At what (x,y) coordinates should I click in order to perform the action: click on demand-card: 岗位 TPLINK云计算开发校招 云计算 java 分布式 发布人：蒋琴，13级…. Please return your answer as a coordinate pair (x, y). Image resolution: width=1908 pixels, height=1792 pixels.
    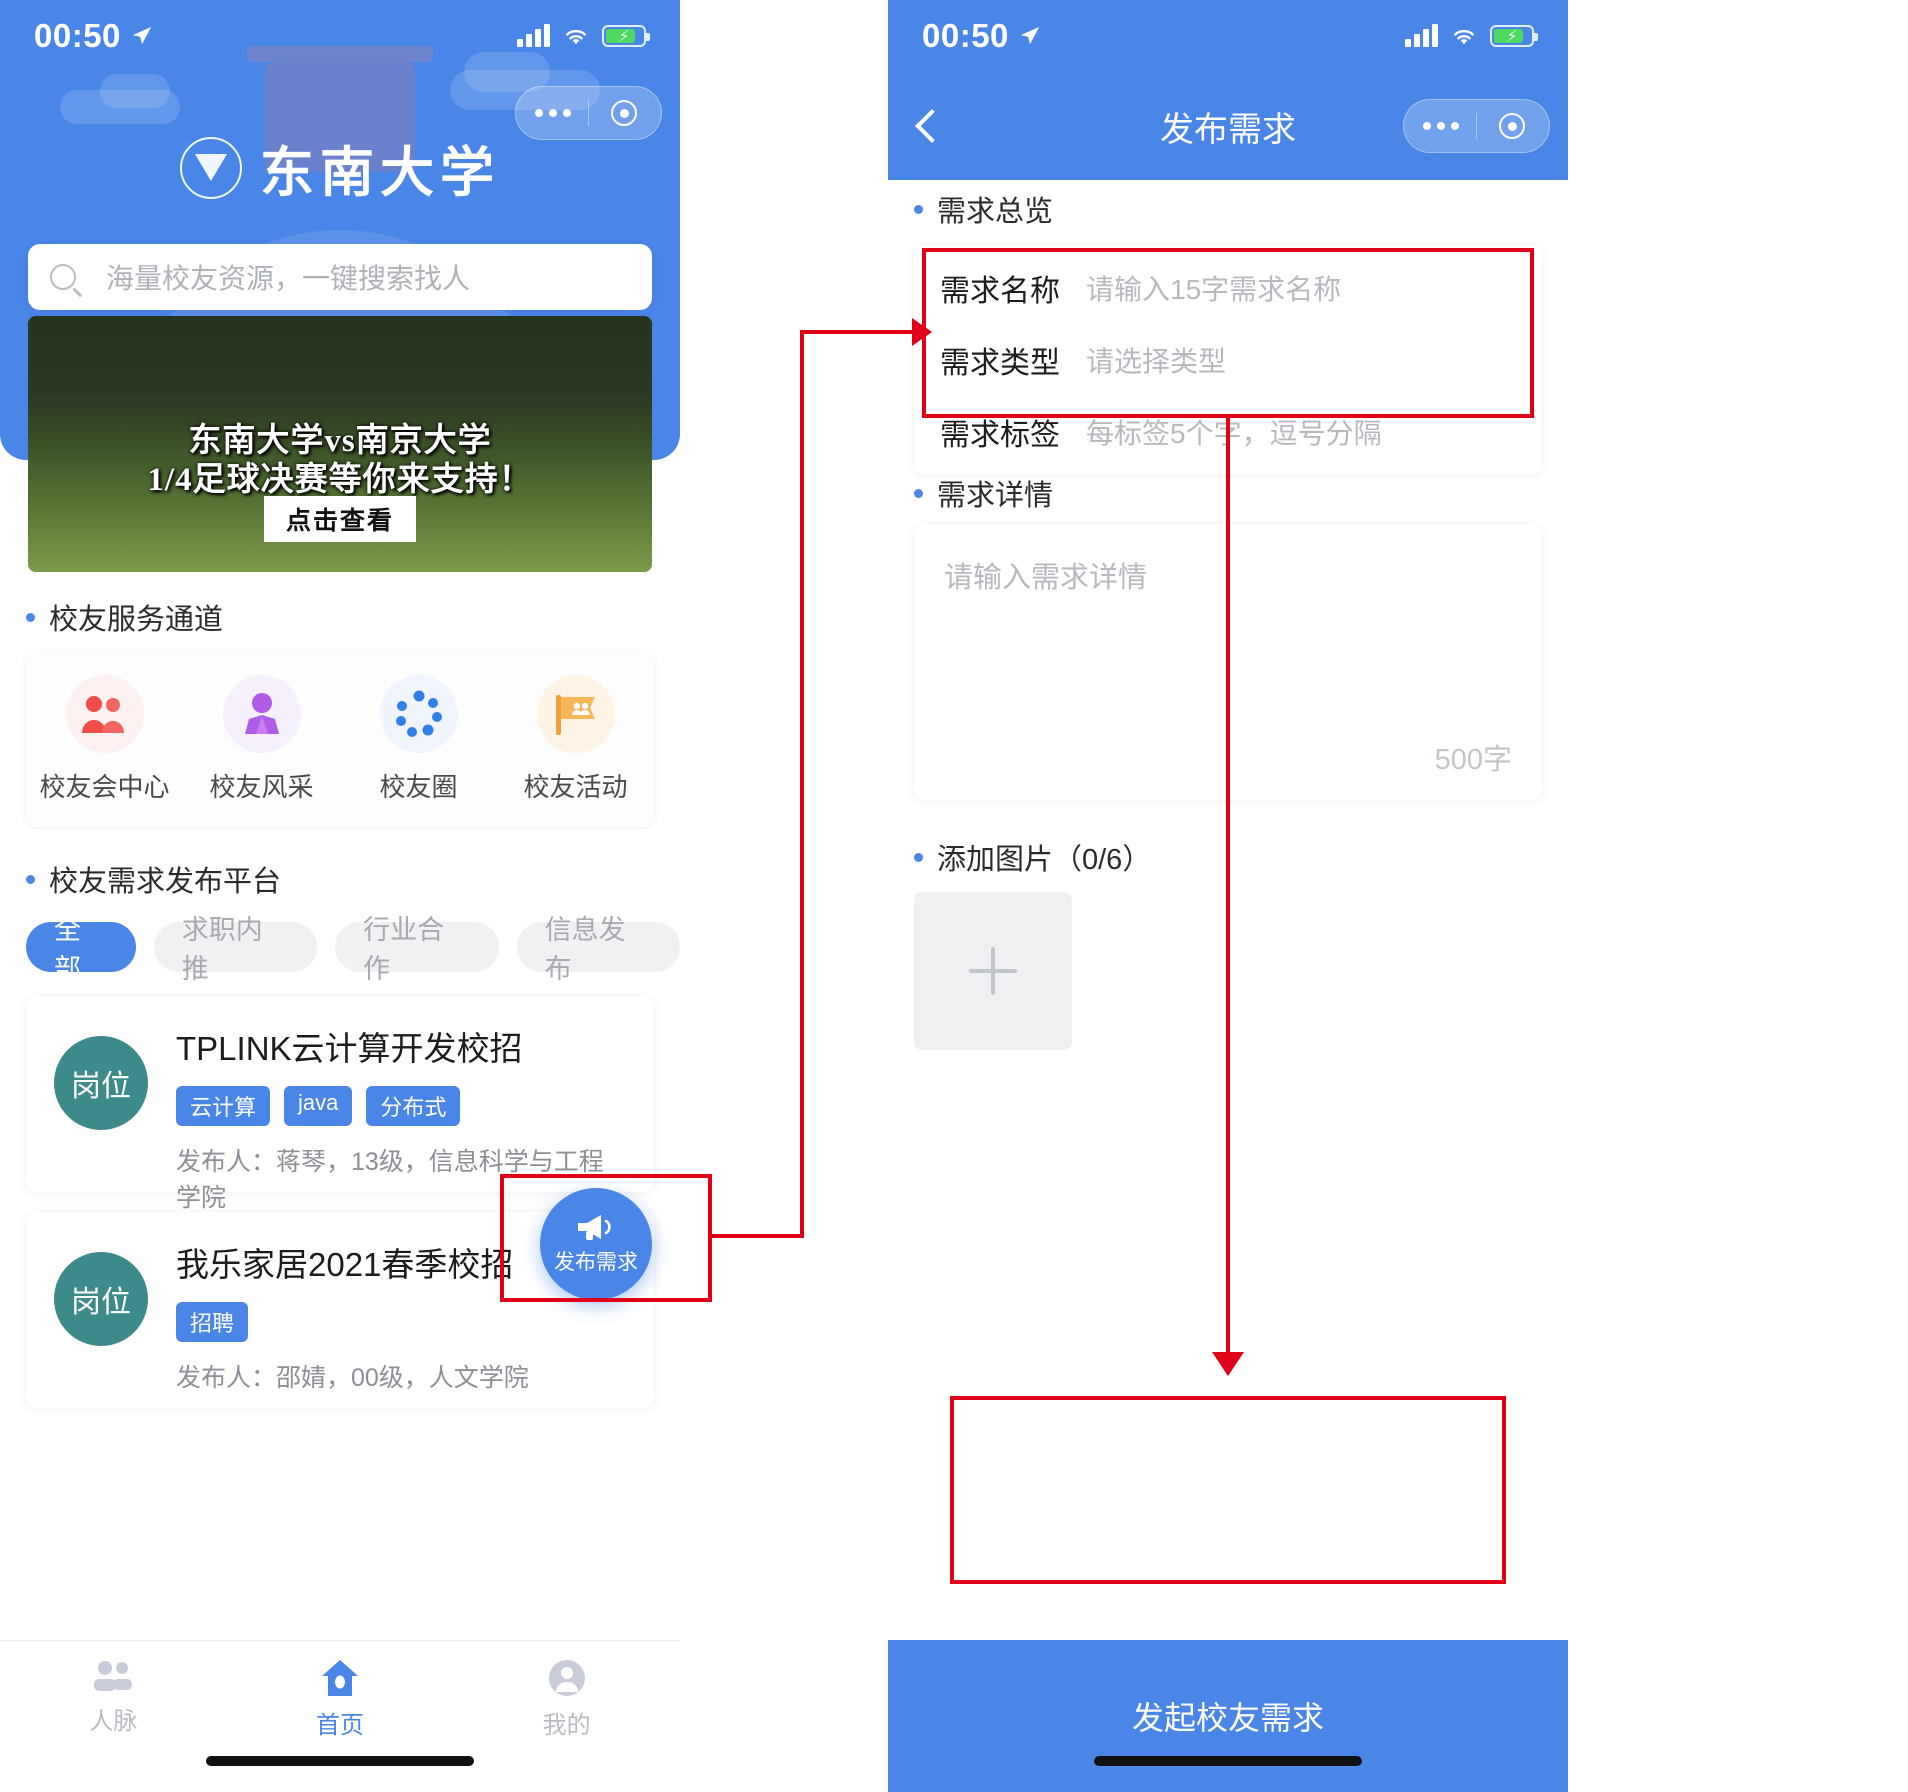
    Looking at the image, I should click on (340, 1104).